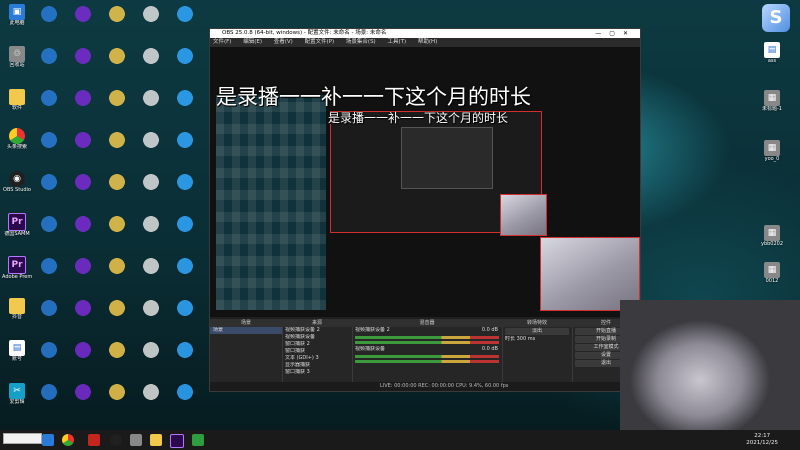  I want to click on obs-icon: ◉, so click(17, 179).